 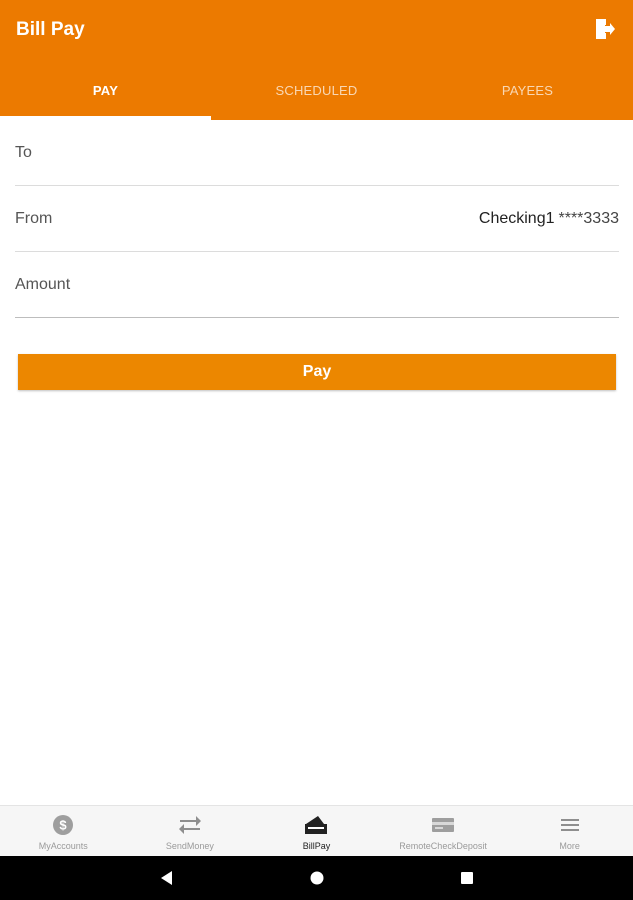 I want to click on tab-scheduled: SCHEDULED, so click(x=316, y=90).